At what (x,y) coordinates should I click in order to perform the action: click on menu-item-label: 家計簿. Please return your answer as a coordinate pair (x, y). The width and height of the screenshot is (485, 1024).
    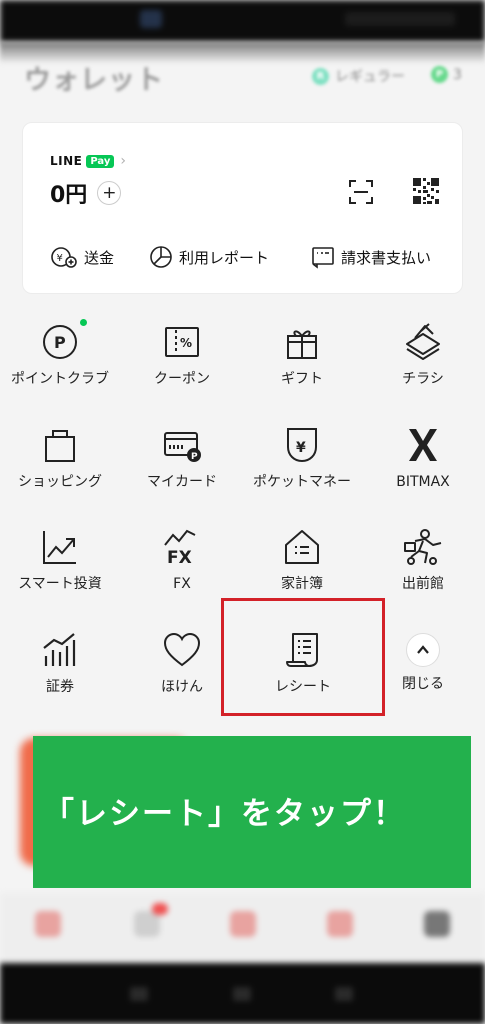
    Looking at the image, I should click on (302, 584).